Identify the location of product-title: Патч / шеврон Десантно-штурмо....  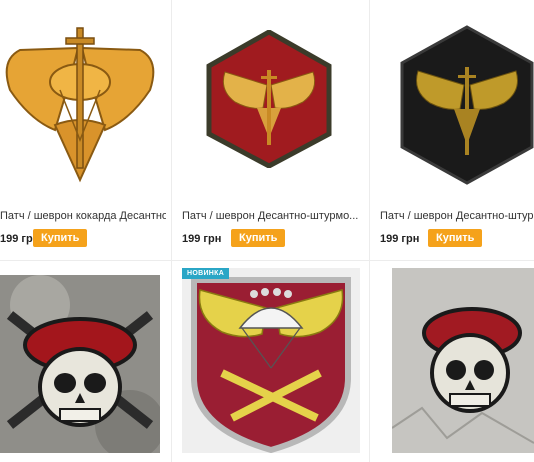
(272, 216).